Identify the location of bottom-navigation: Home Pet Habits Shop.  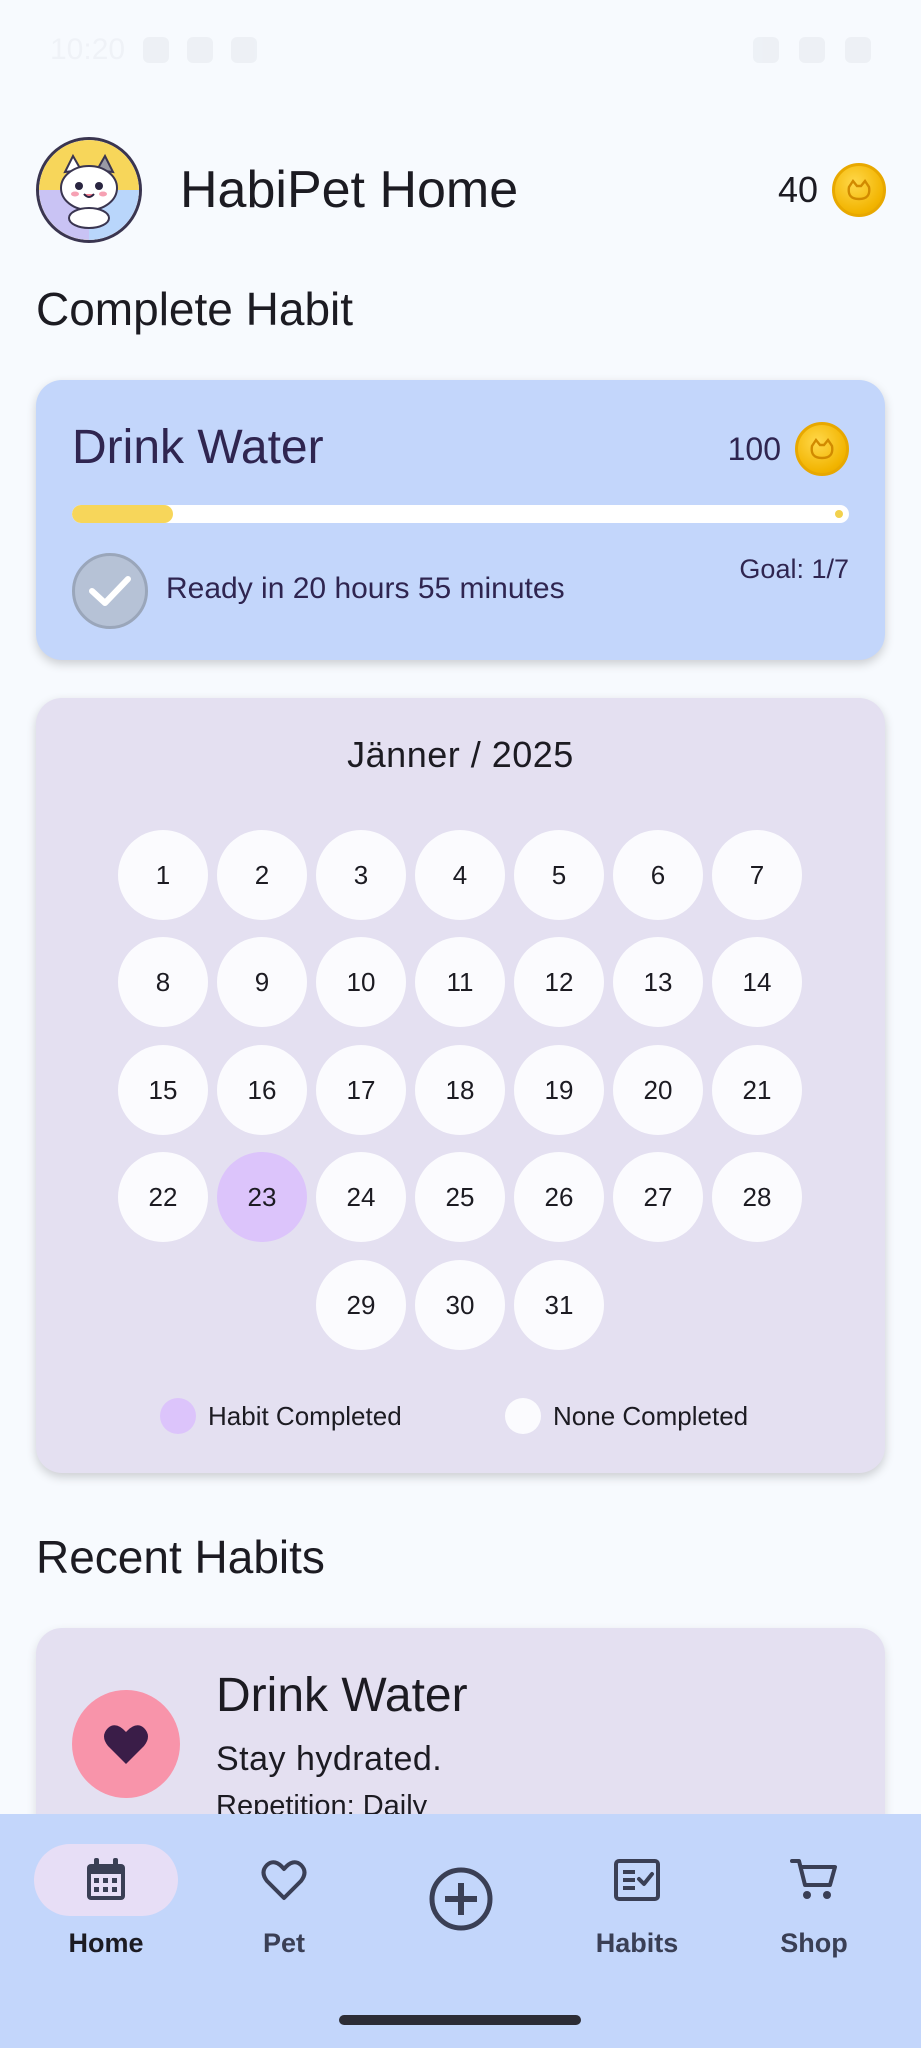
(460, 1931).